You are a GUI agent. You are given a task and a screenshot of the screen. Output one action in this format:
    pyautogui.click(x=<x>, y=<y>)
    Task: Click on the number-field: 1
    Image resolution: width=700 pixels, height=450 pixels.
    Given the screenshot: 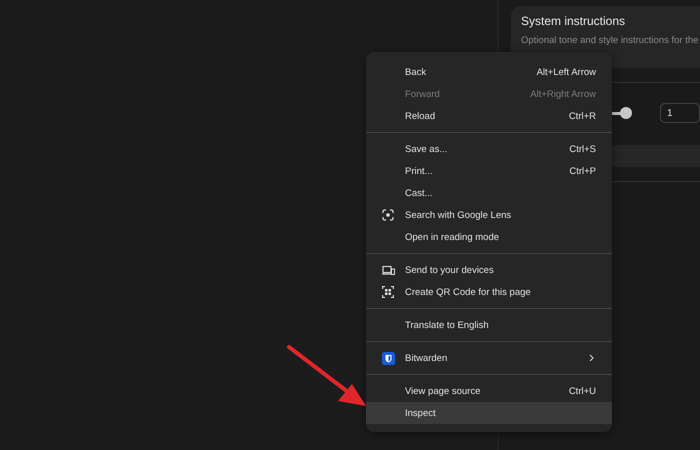 What is the action you would take?
    pyautogui.click(x=680, y=113)
    